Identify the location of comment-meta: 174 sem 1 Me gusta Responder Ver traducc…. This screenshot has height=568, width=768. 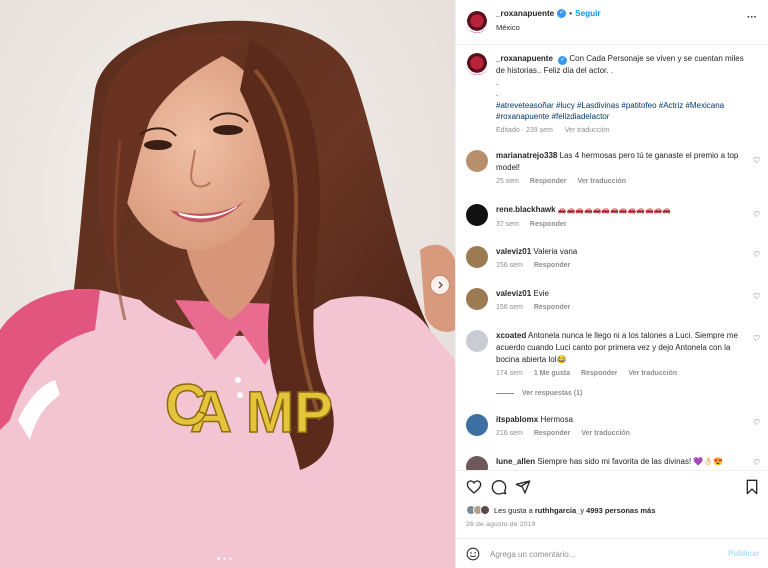
(621, 374).